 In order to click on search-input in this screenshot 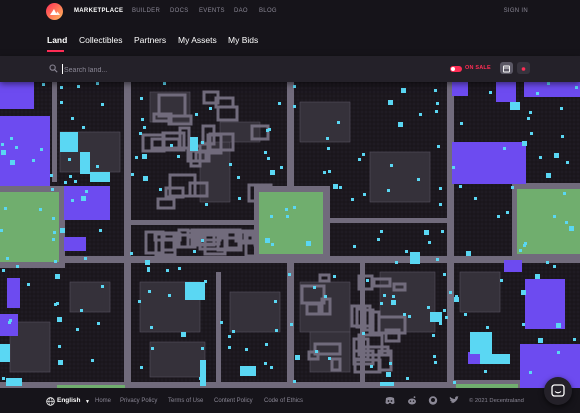, I will do `click(164, 70)`.